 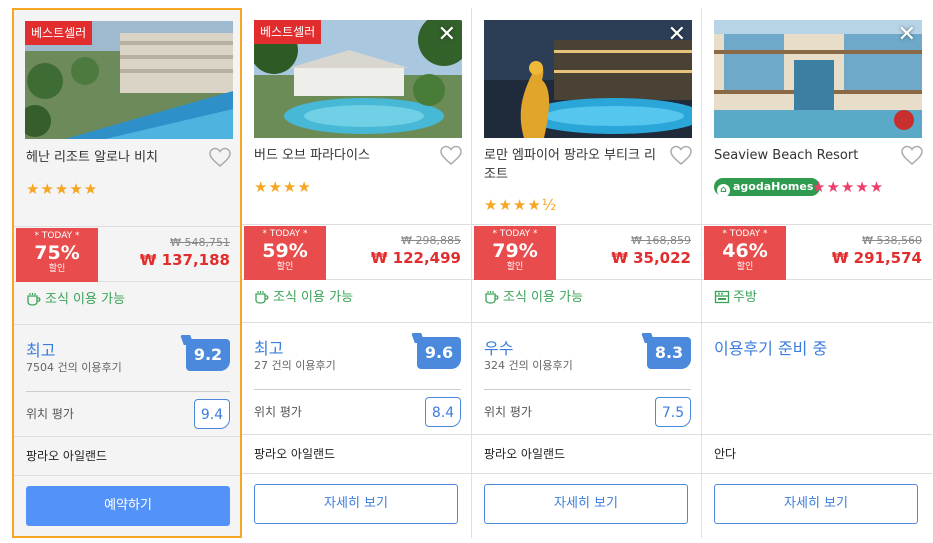 I want to click on star-rating: ★★★★, so click(x=283, y=187).